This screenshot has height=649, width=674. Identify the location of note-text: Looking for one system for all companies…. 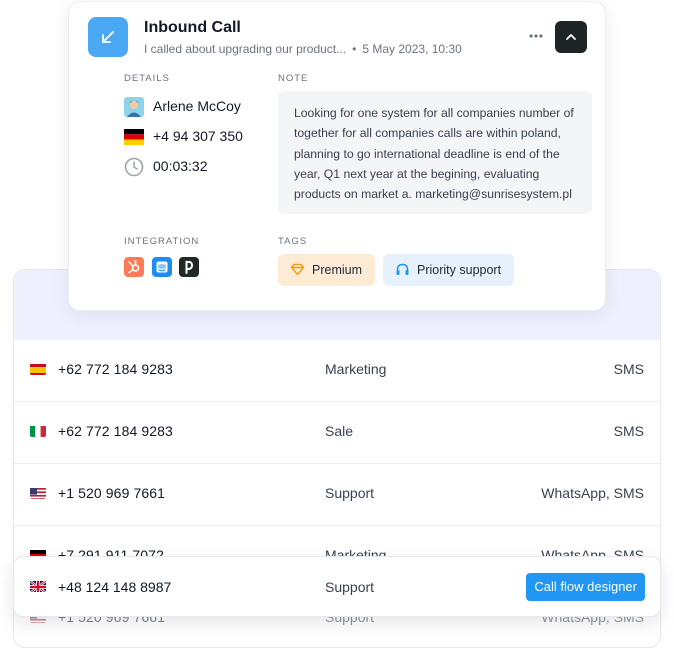
(434, 154).